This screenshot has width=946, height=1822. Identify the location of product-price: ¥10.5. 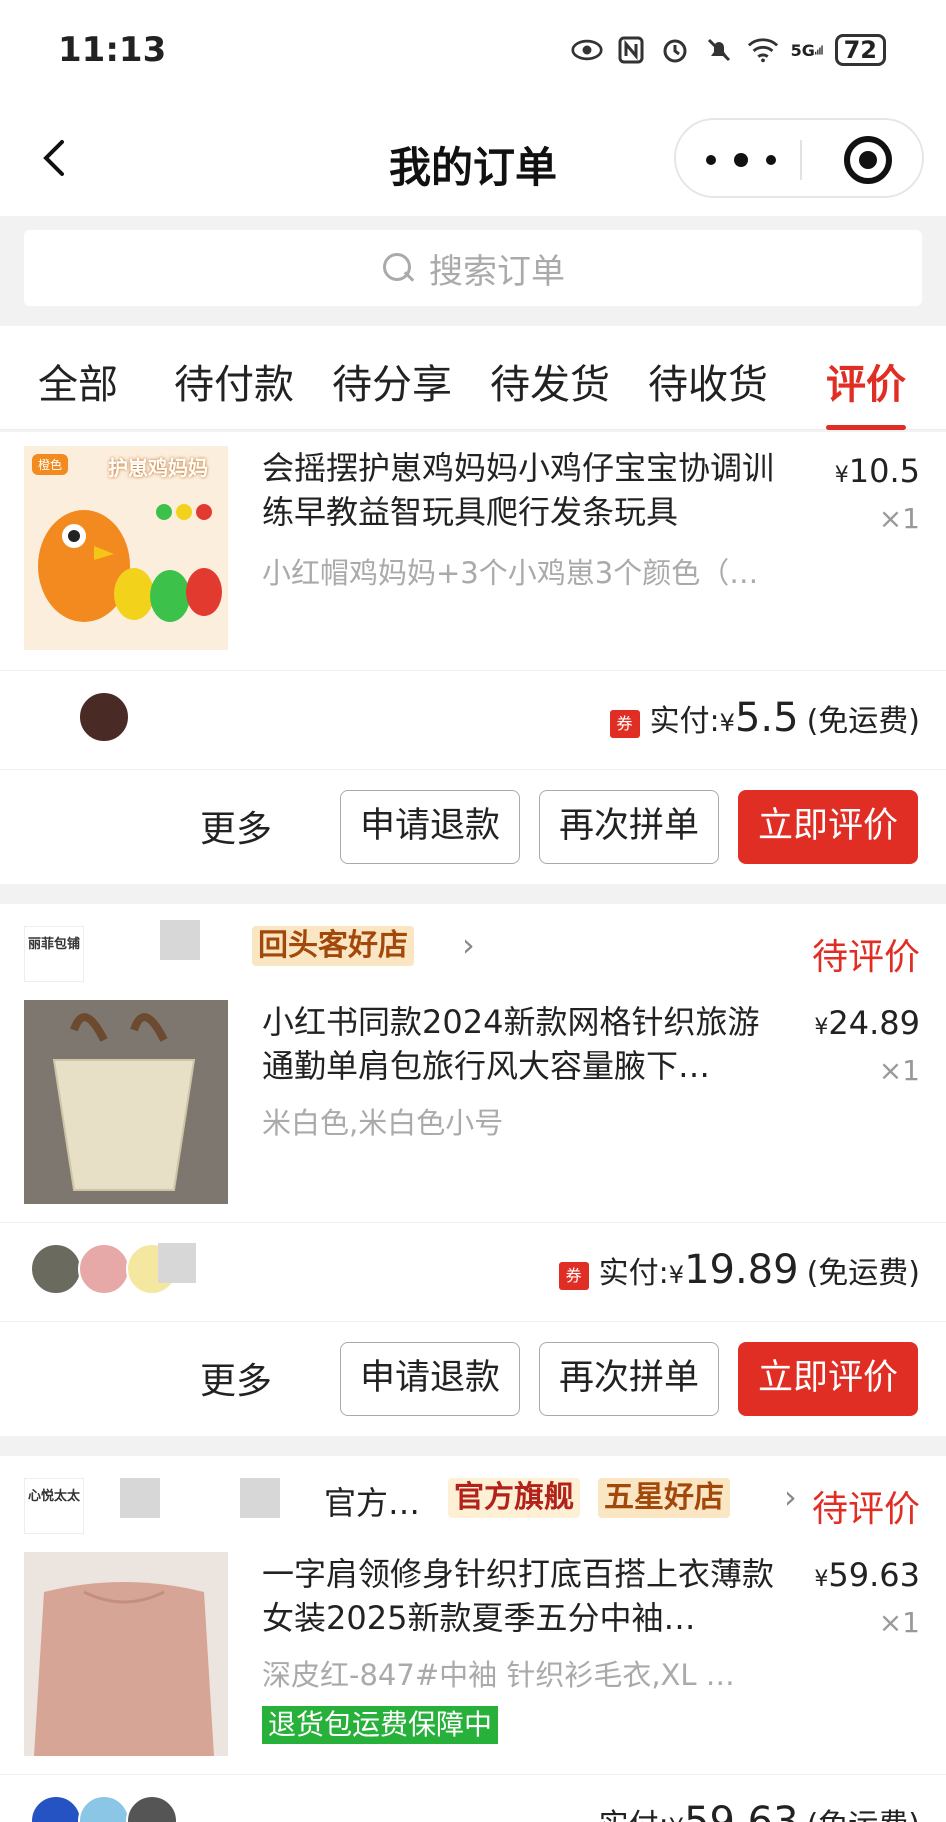
(877, 471).